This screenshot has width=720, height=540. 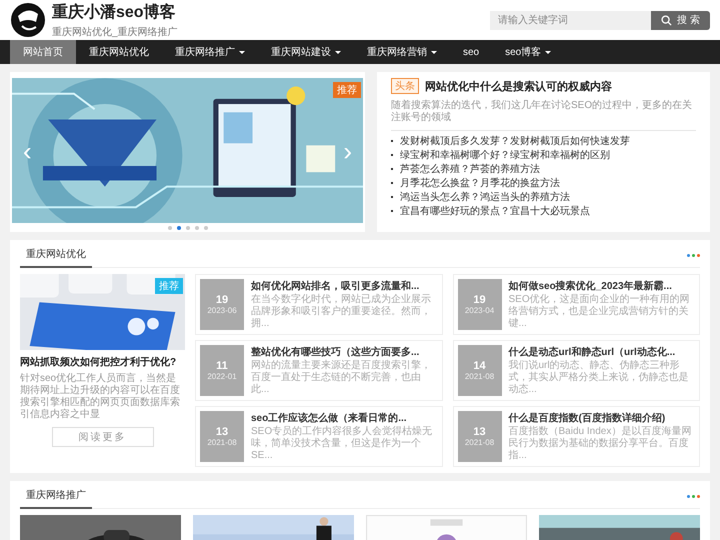 I want to click on article-link: 宜昌有哪些好玩的景点？宜昌十大必玩景点, so click(x=495, y=211).